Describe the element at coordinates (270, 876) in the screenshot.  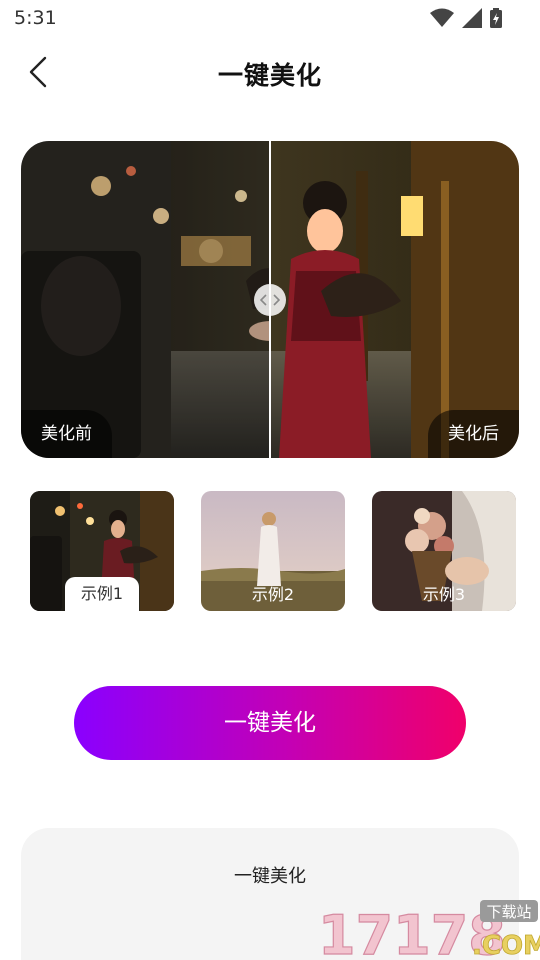
I see `info-title: 一键美化` at that location.